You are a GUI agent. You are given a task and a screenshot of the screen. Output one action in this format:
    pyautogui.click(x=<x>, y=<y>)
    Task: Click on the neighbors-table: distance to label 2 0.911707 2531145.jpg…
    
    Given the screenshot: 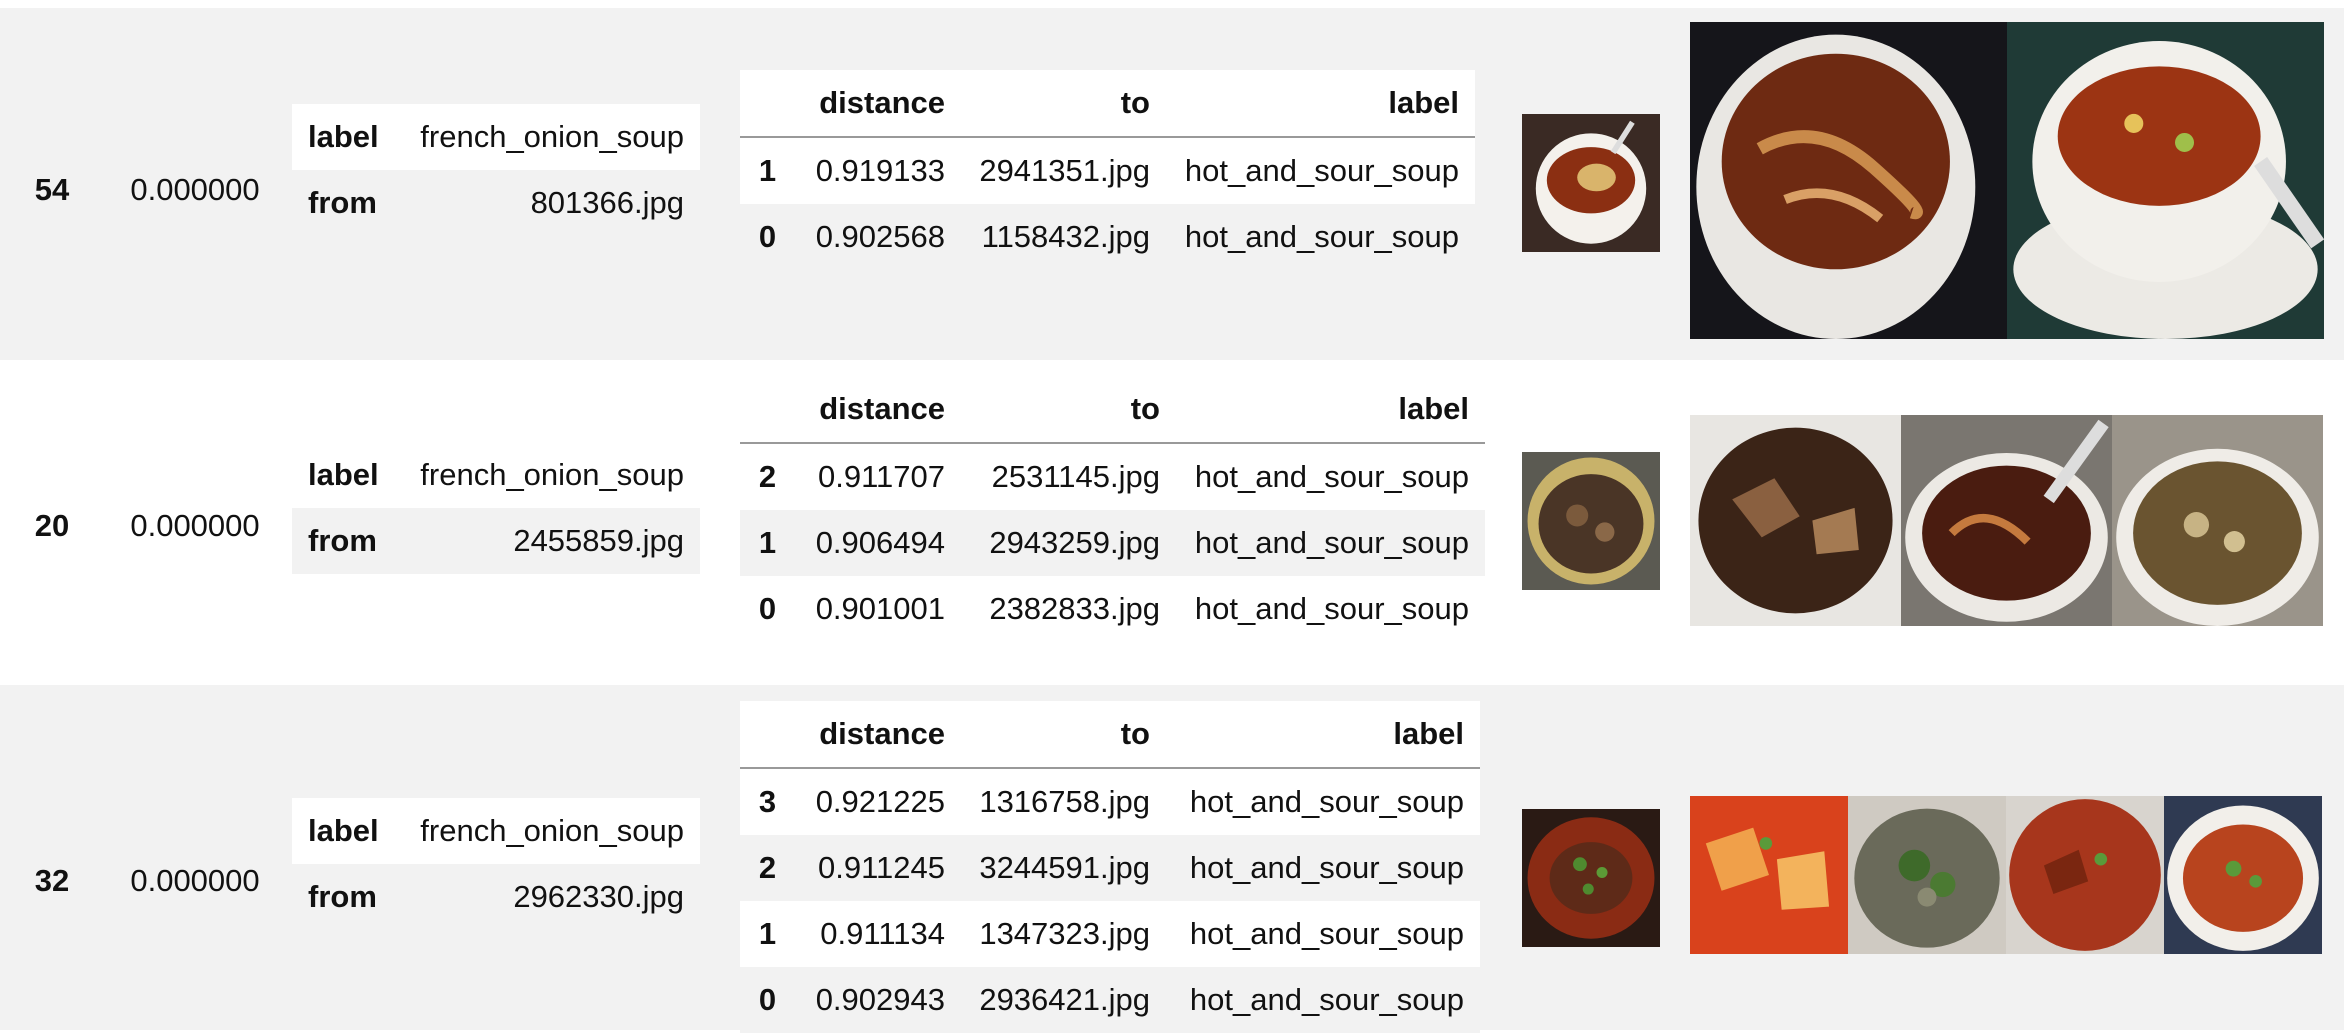 What is the action you would take?
    pyautogui.click(x=1112, y=509)
    